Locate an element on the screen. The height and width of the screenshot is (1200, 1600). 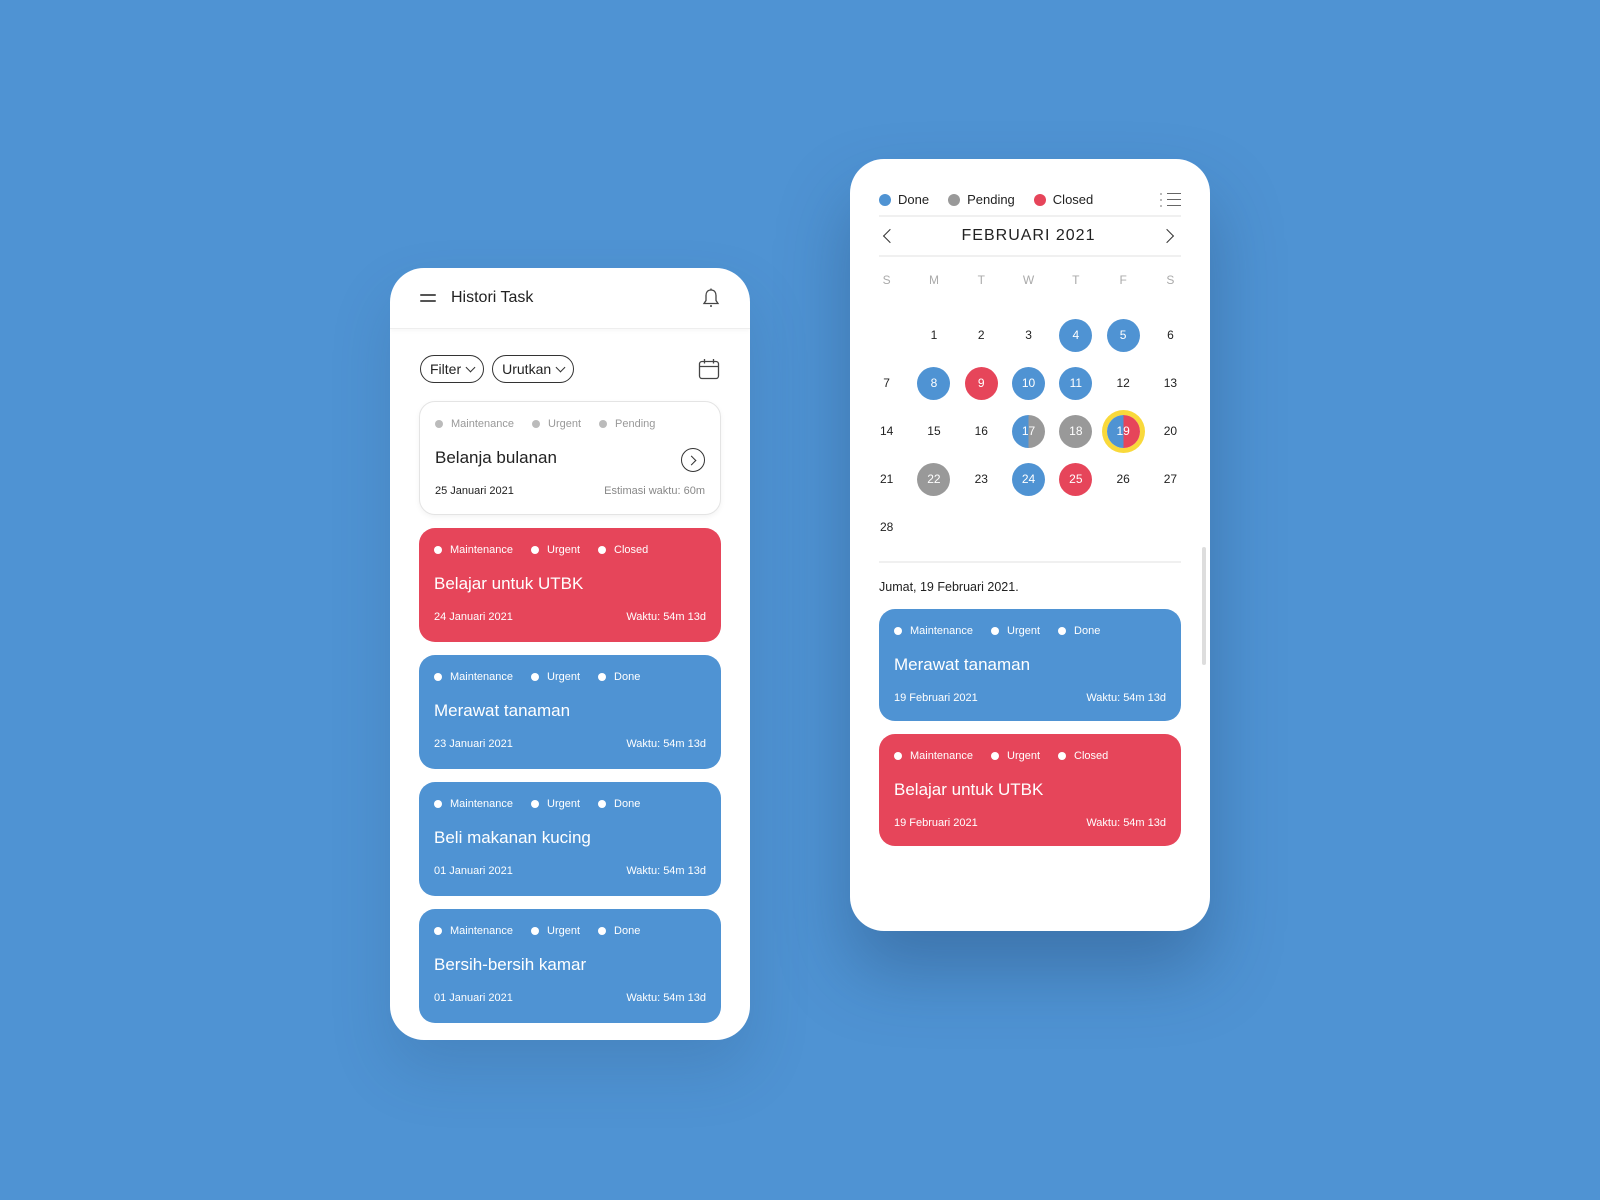
month-title: FEBRUARI 2021 is located at coordinates (1028, 235).